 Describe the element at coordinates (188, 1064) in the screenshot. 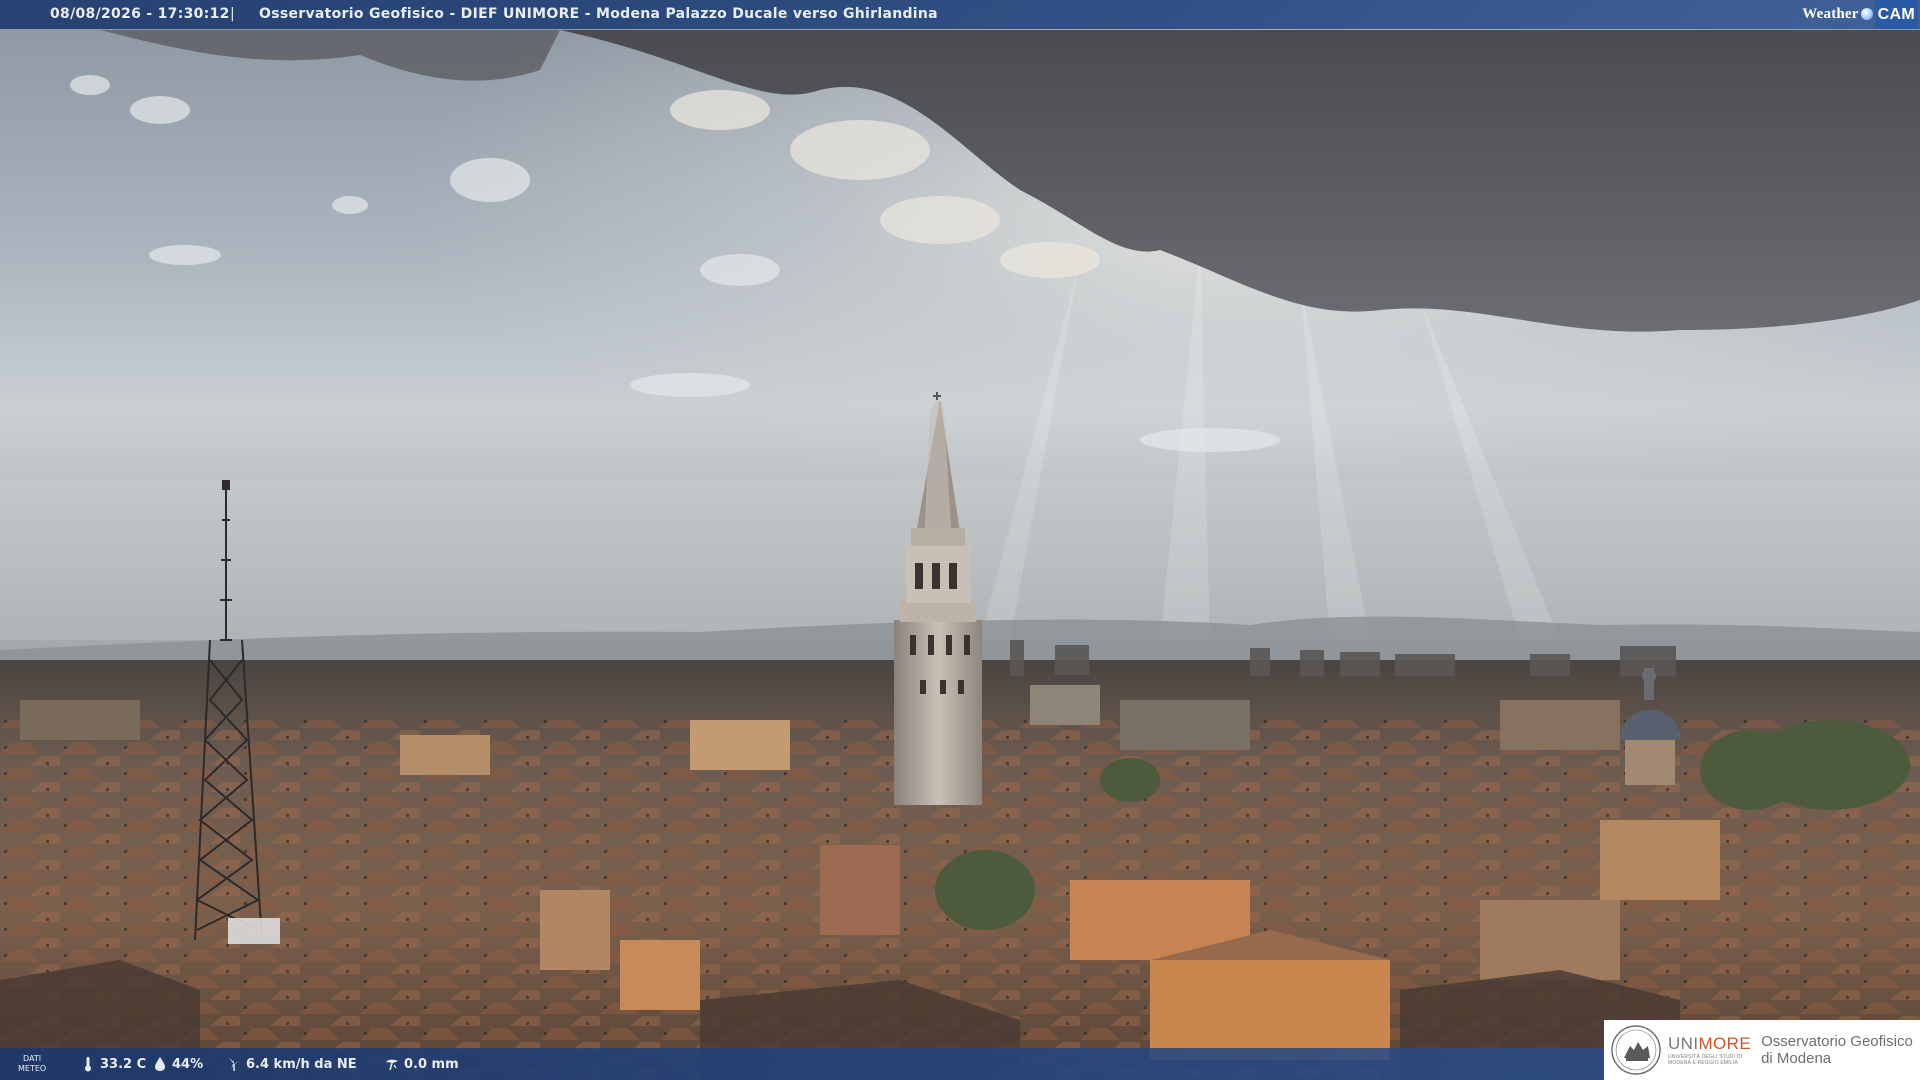

I see `humidity-value: 44%` at that location.